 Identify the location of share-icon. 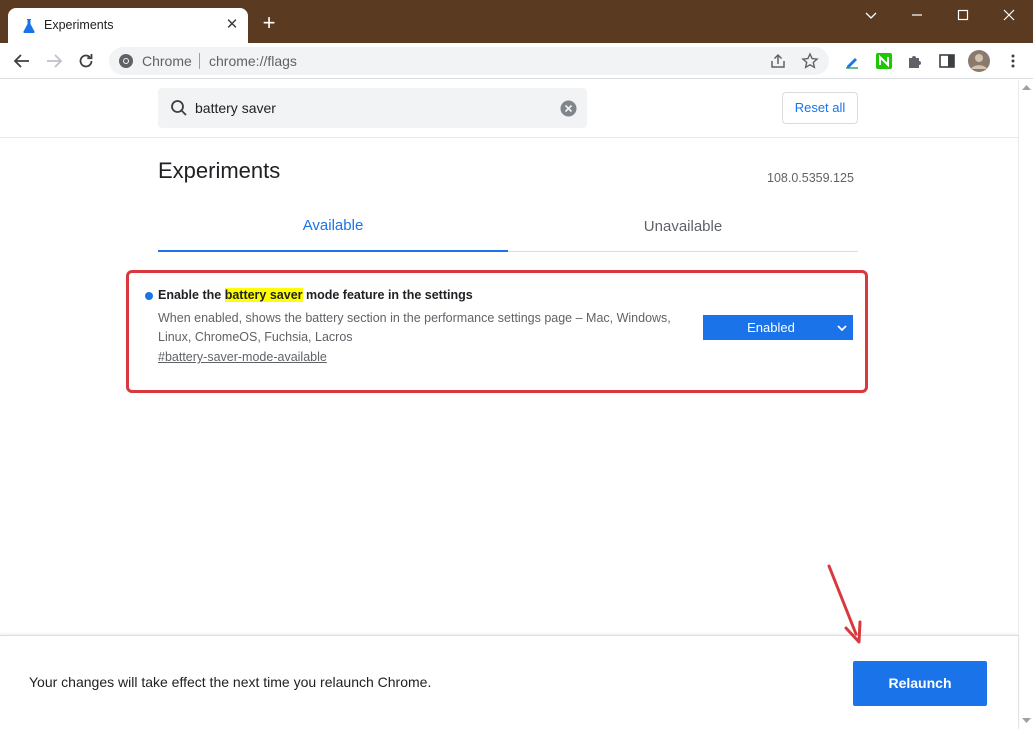
(778, 61).